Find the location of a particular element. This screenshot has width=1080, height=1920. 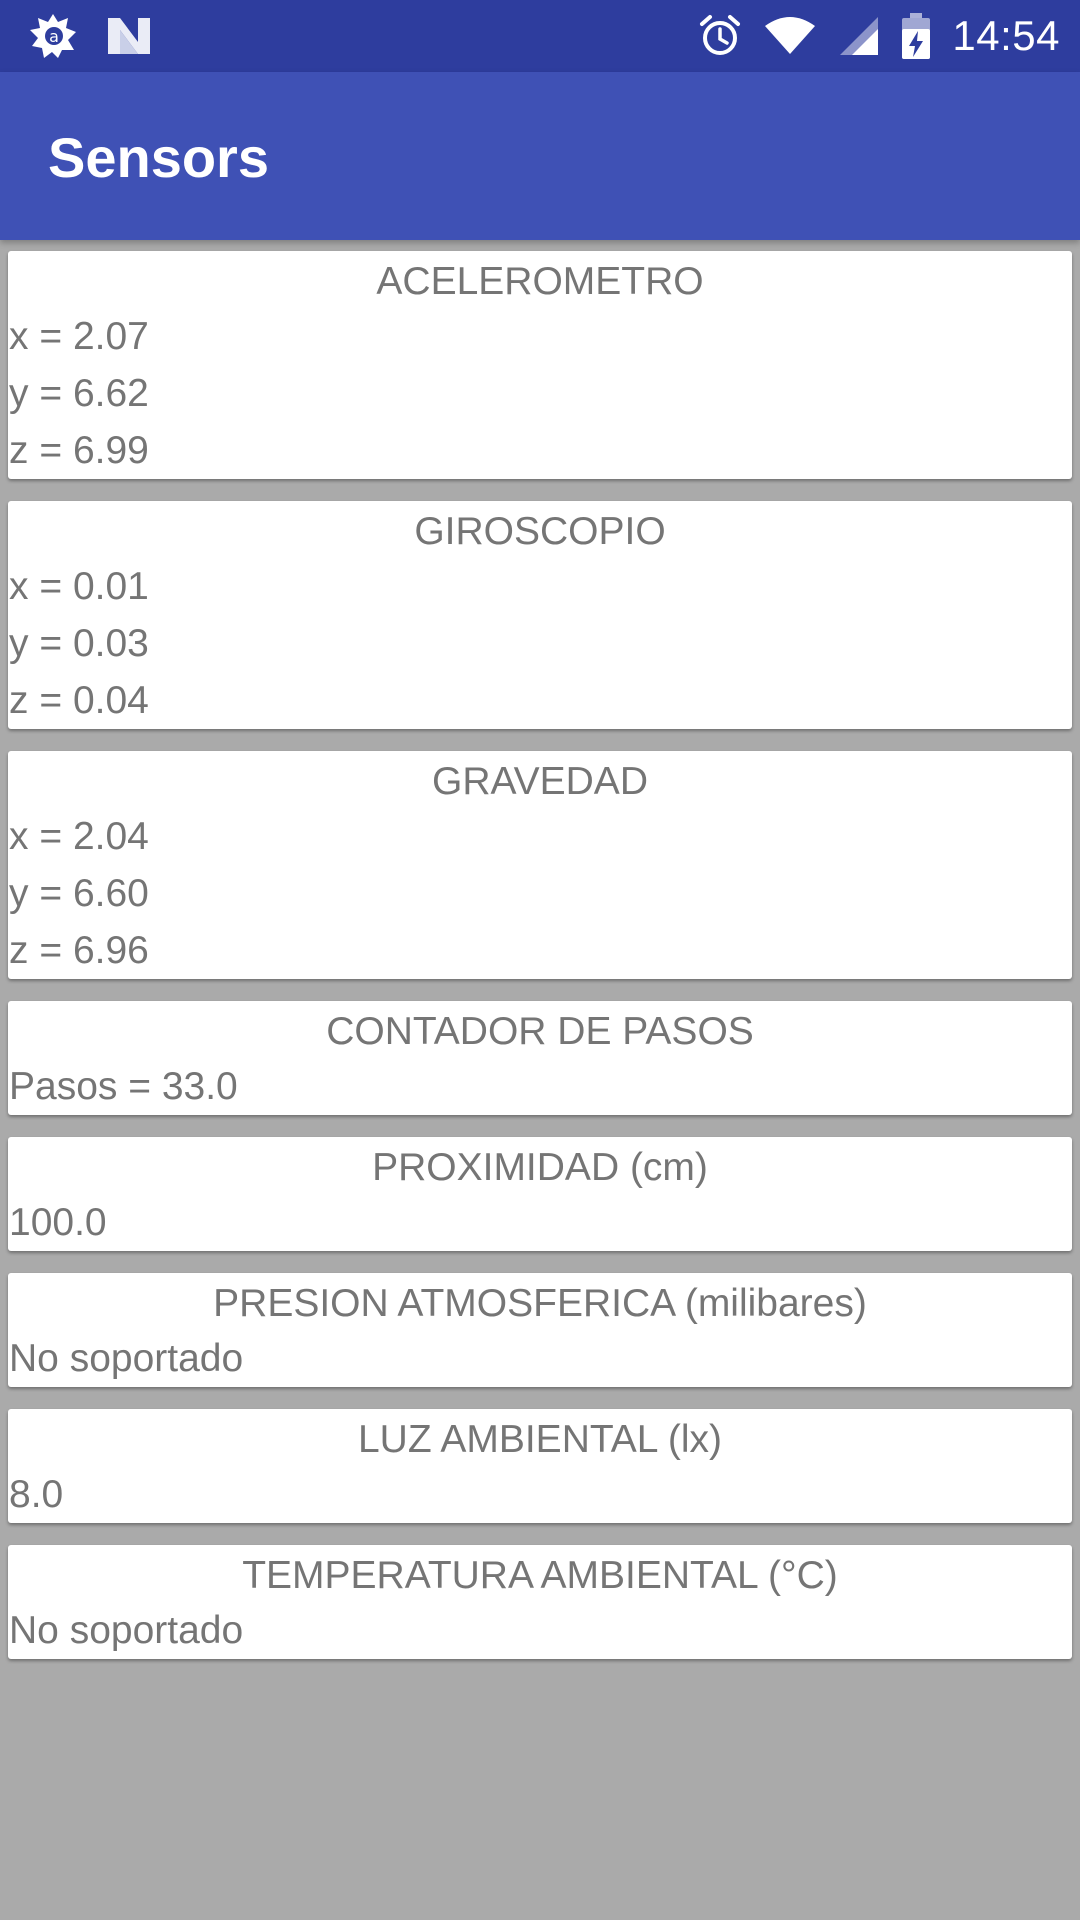

card-value: x = 2.04 is located at coordinates (79, 836).